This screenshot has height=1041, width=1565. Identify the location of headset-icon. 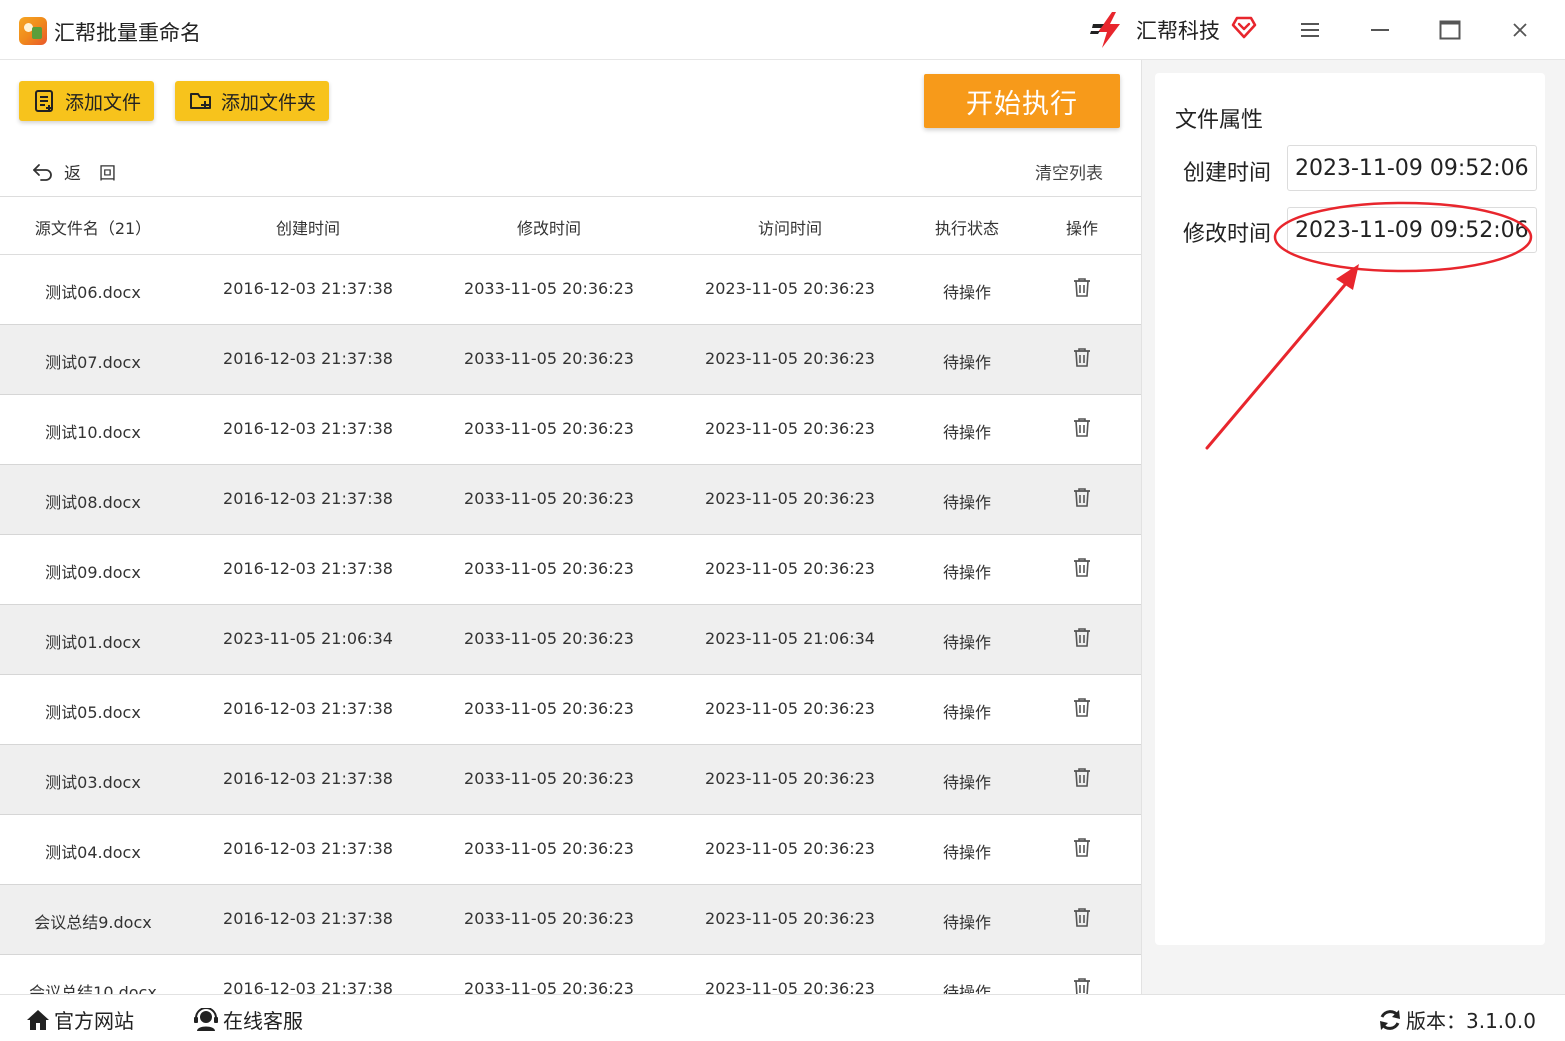
(206, 1019).